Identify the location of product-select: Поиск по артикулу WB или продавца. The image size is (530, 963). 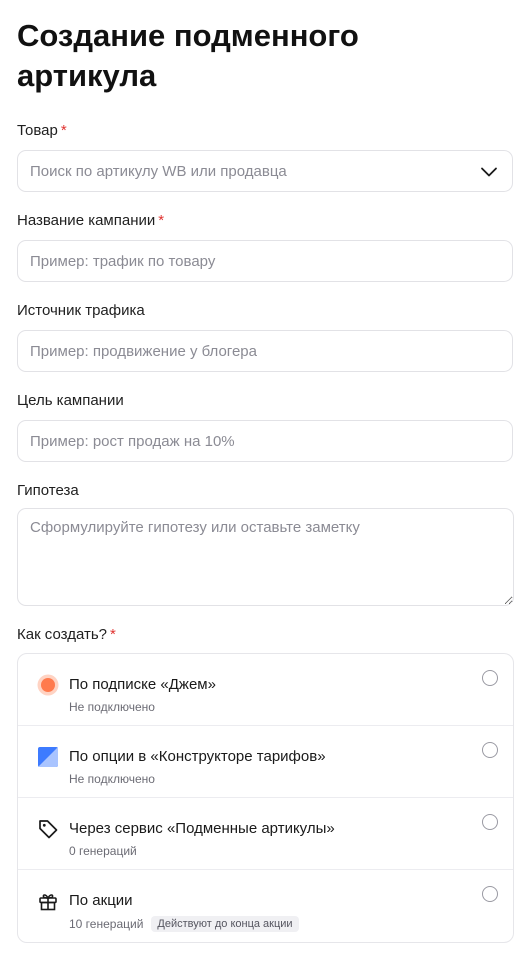
(265, 171).